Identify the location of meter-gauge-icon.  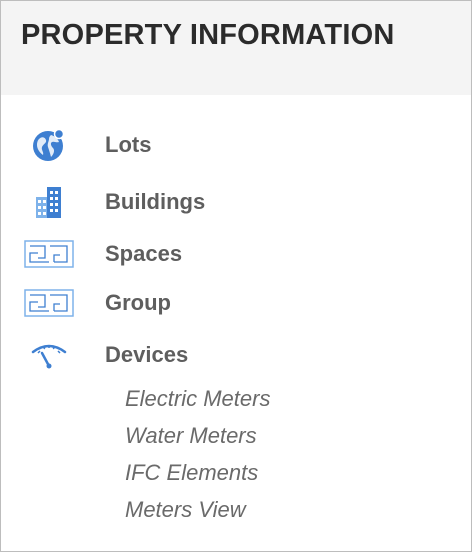
(49, 355).